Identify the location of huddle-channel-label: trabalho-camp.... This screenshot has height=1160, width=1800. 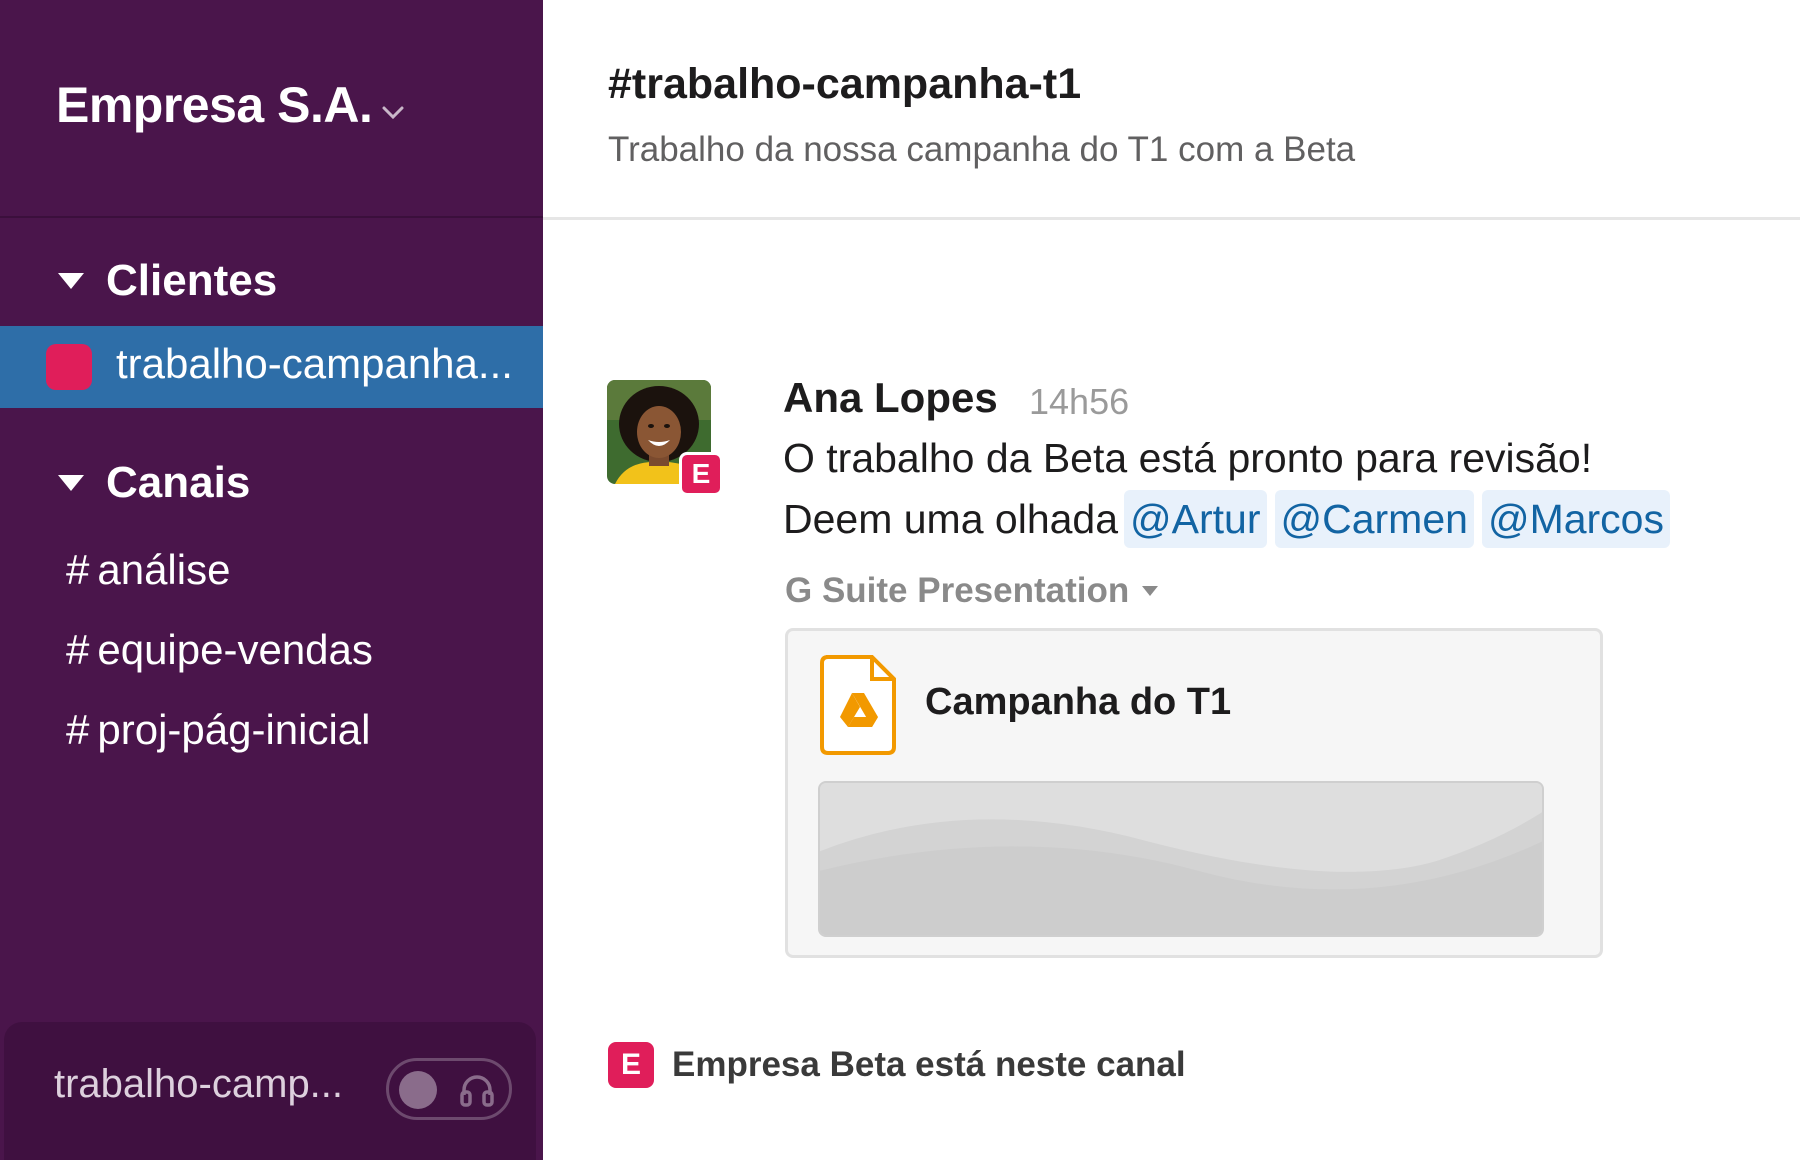
(199, 1084).